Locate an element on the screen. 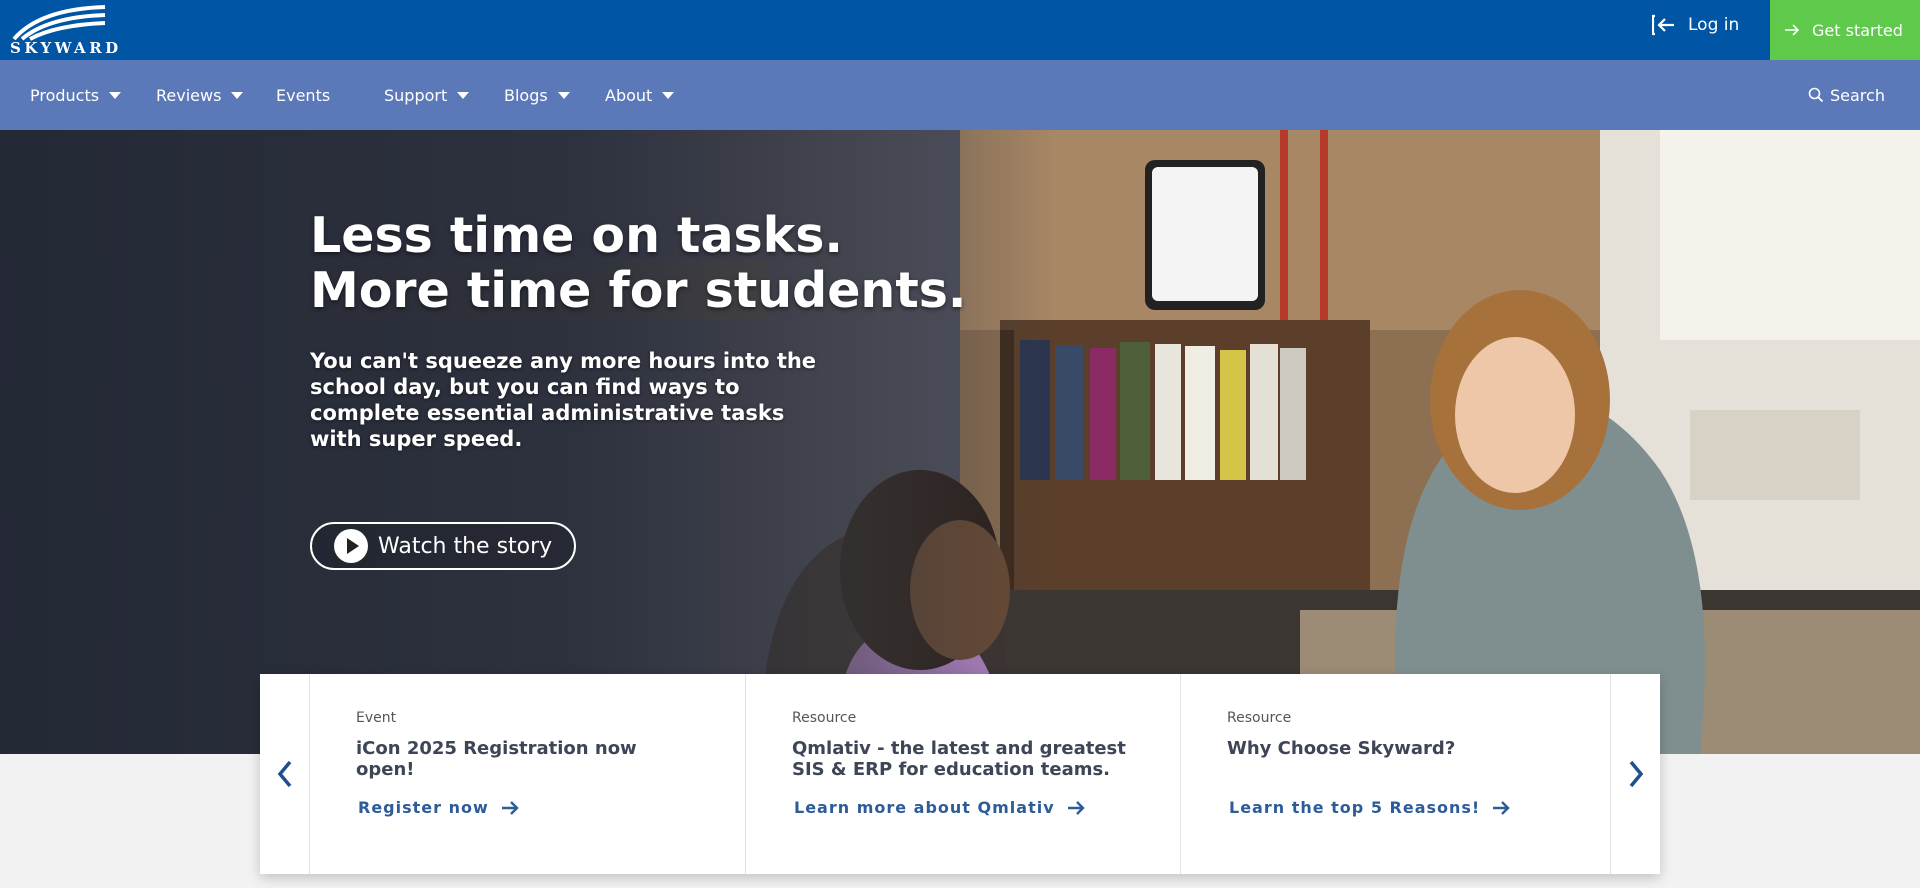 Image resolution: width=1920 pixels, height=888 pixels. nav-label: Products is located at coordinates (65, 95).